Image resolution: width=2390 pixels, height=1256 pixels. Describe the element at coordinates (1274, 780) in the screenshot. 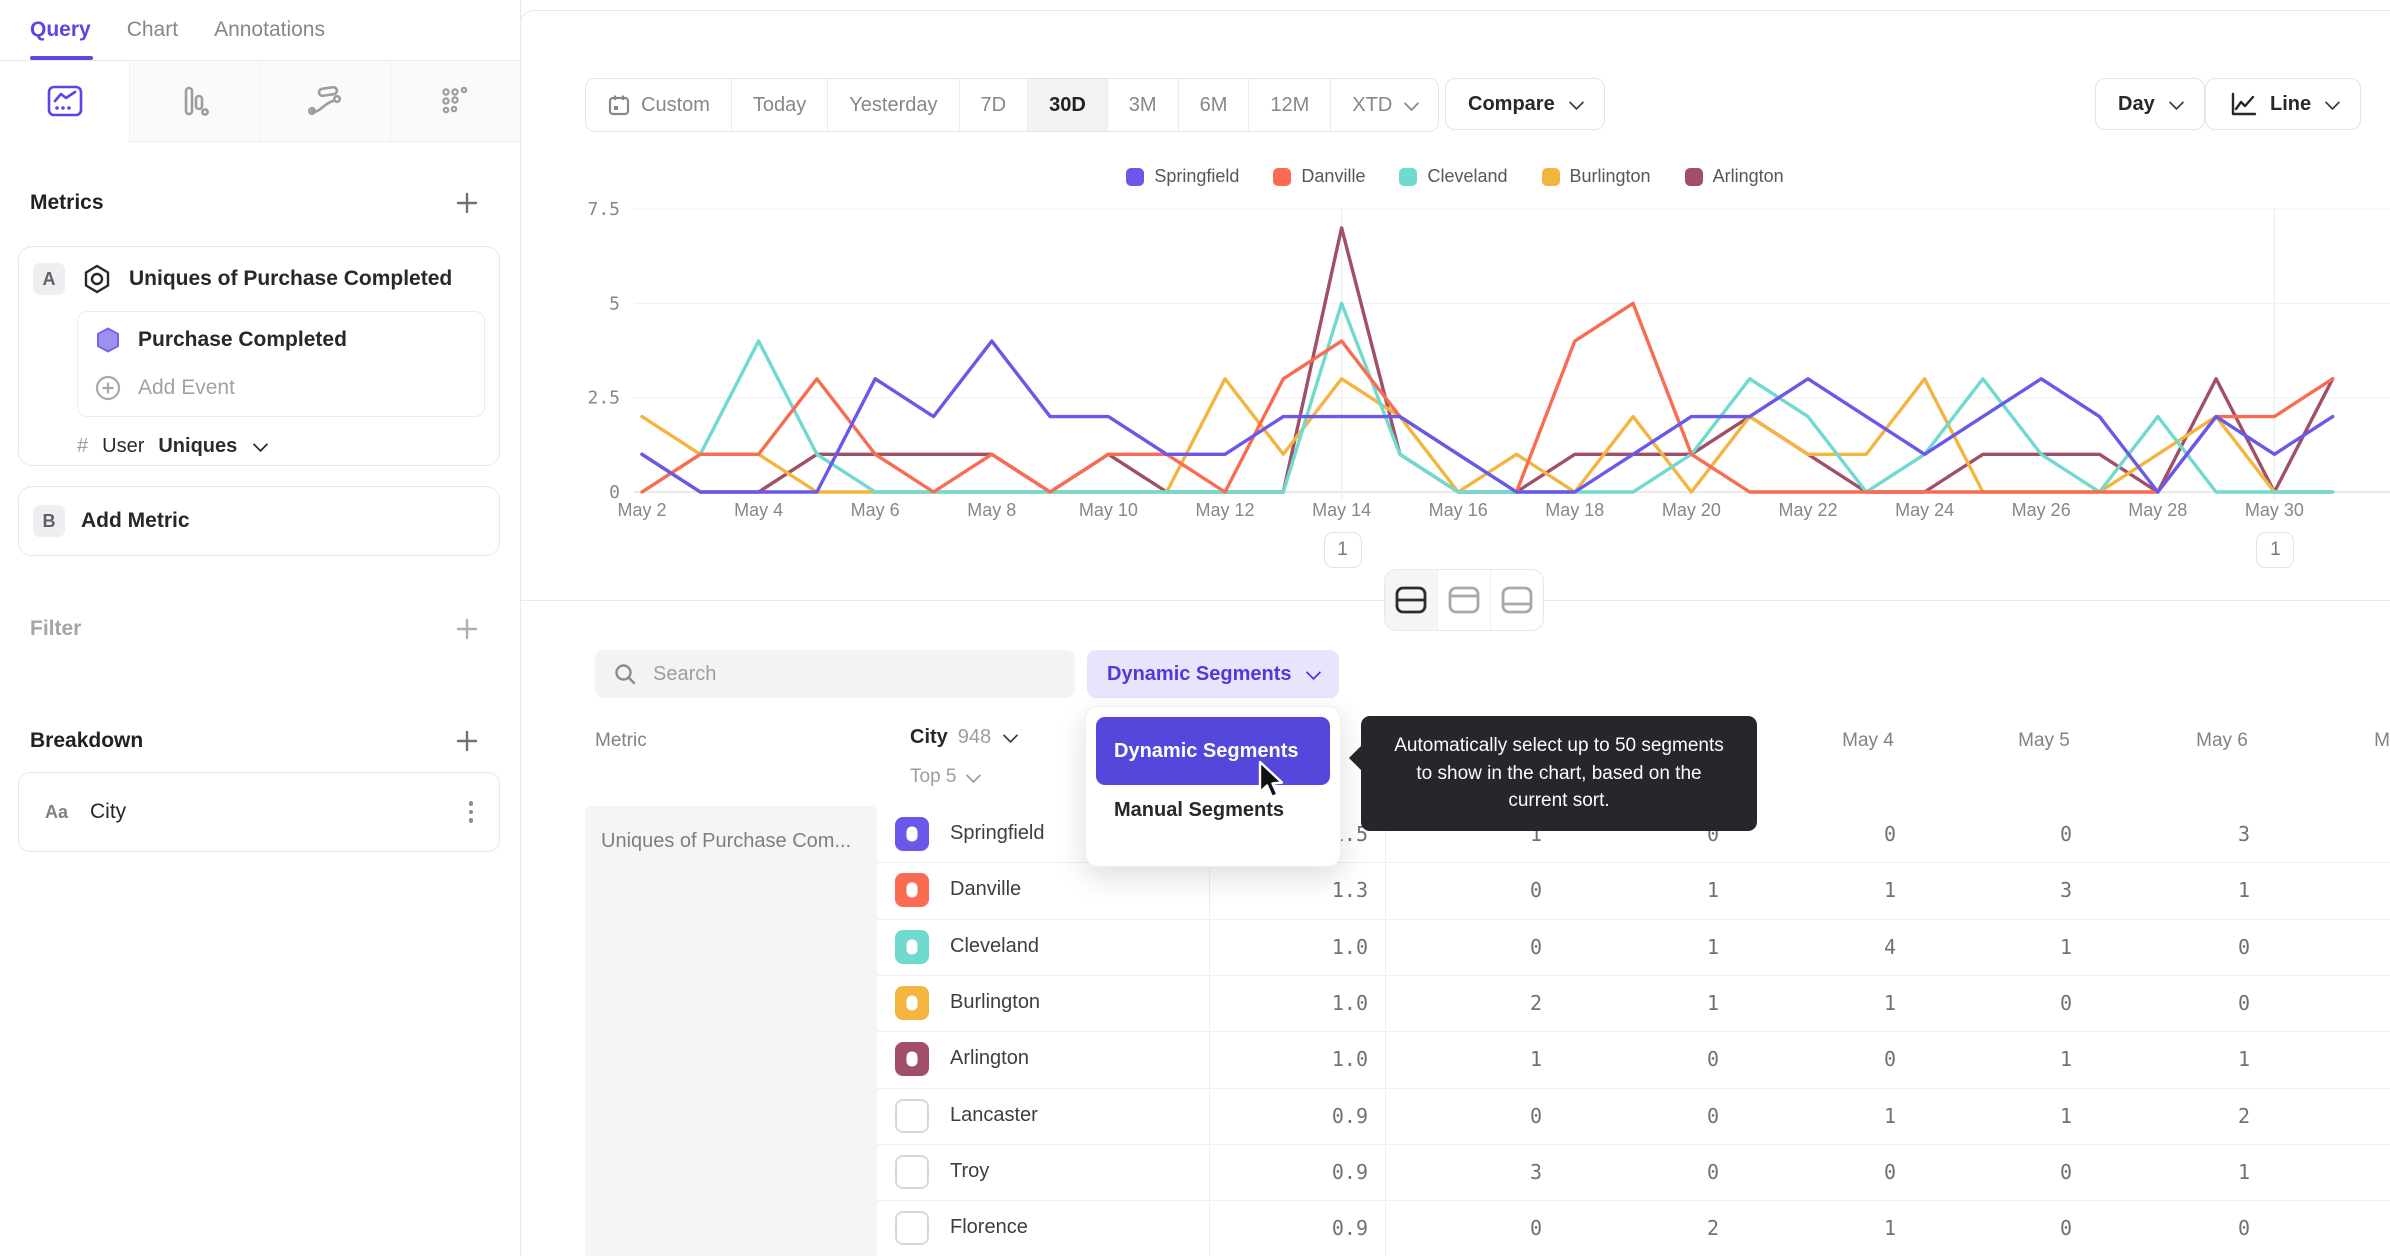

I see `mouse-cursor` at that location.